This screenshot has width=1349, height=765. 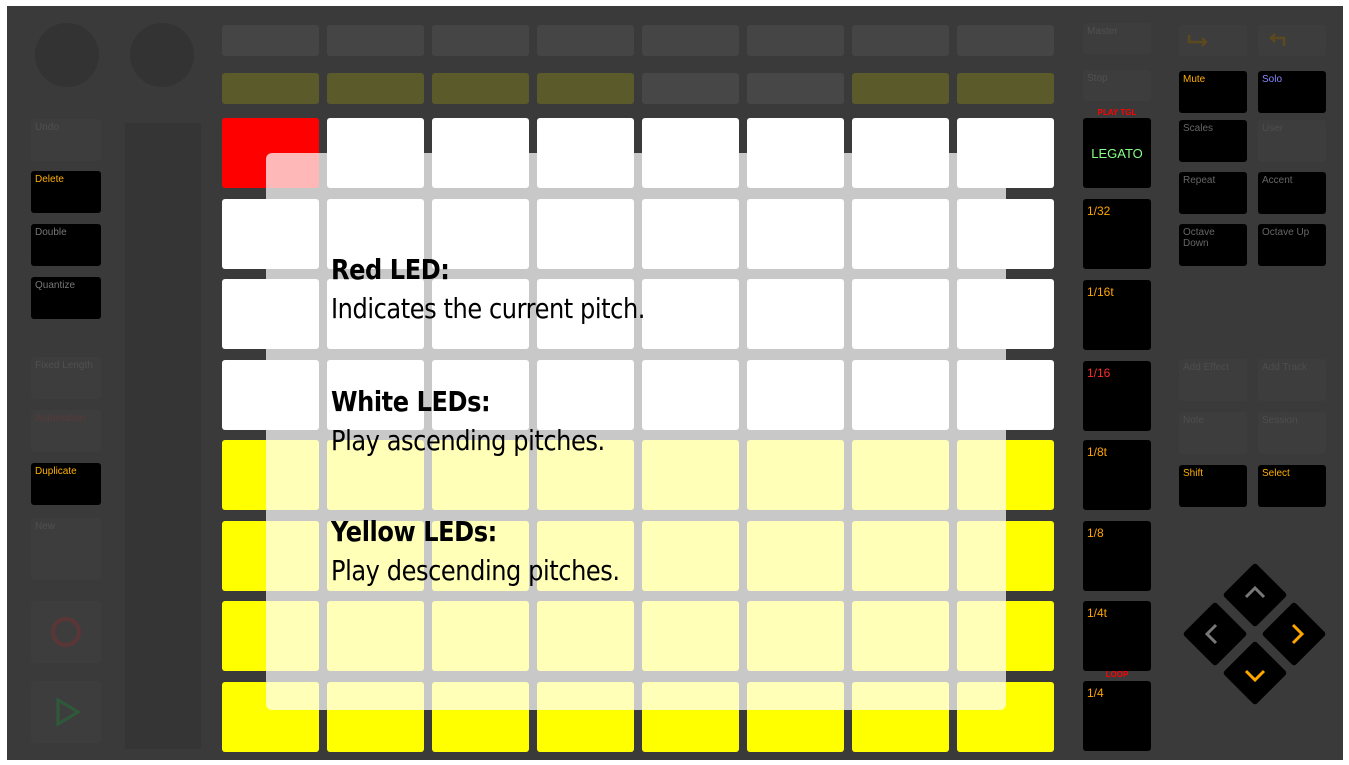 I want to click on add-track-label: Add Track, so click(x=1285, y=367).